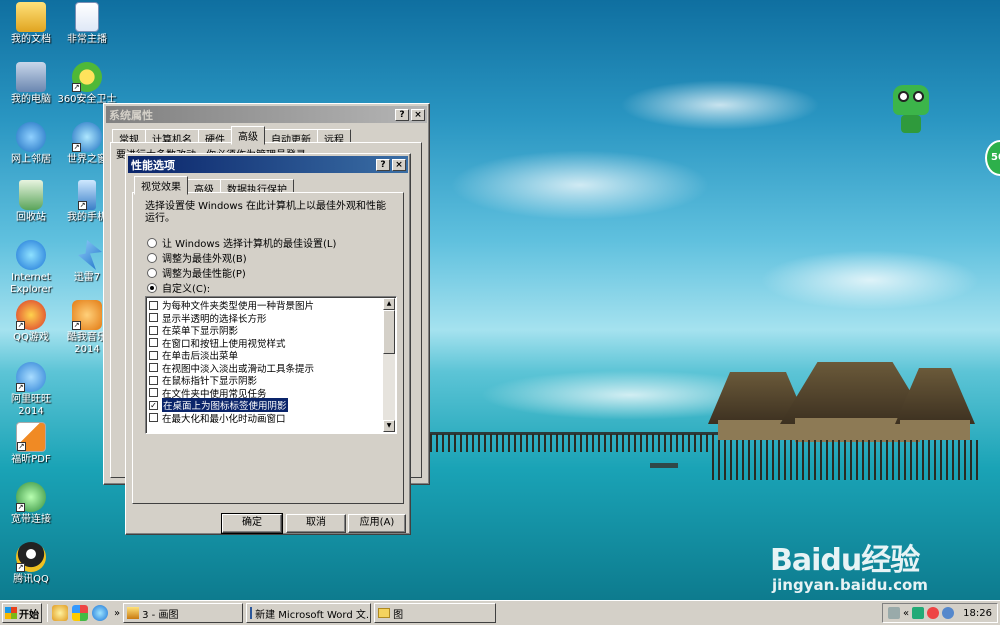 The width and height of the screenshot is (1000, 625). What do you see at coordinates (87, 137) in the screenshot?
I see `theworld-browser-icon: ↗` at bounding box center [87, 137].